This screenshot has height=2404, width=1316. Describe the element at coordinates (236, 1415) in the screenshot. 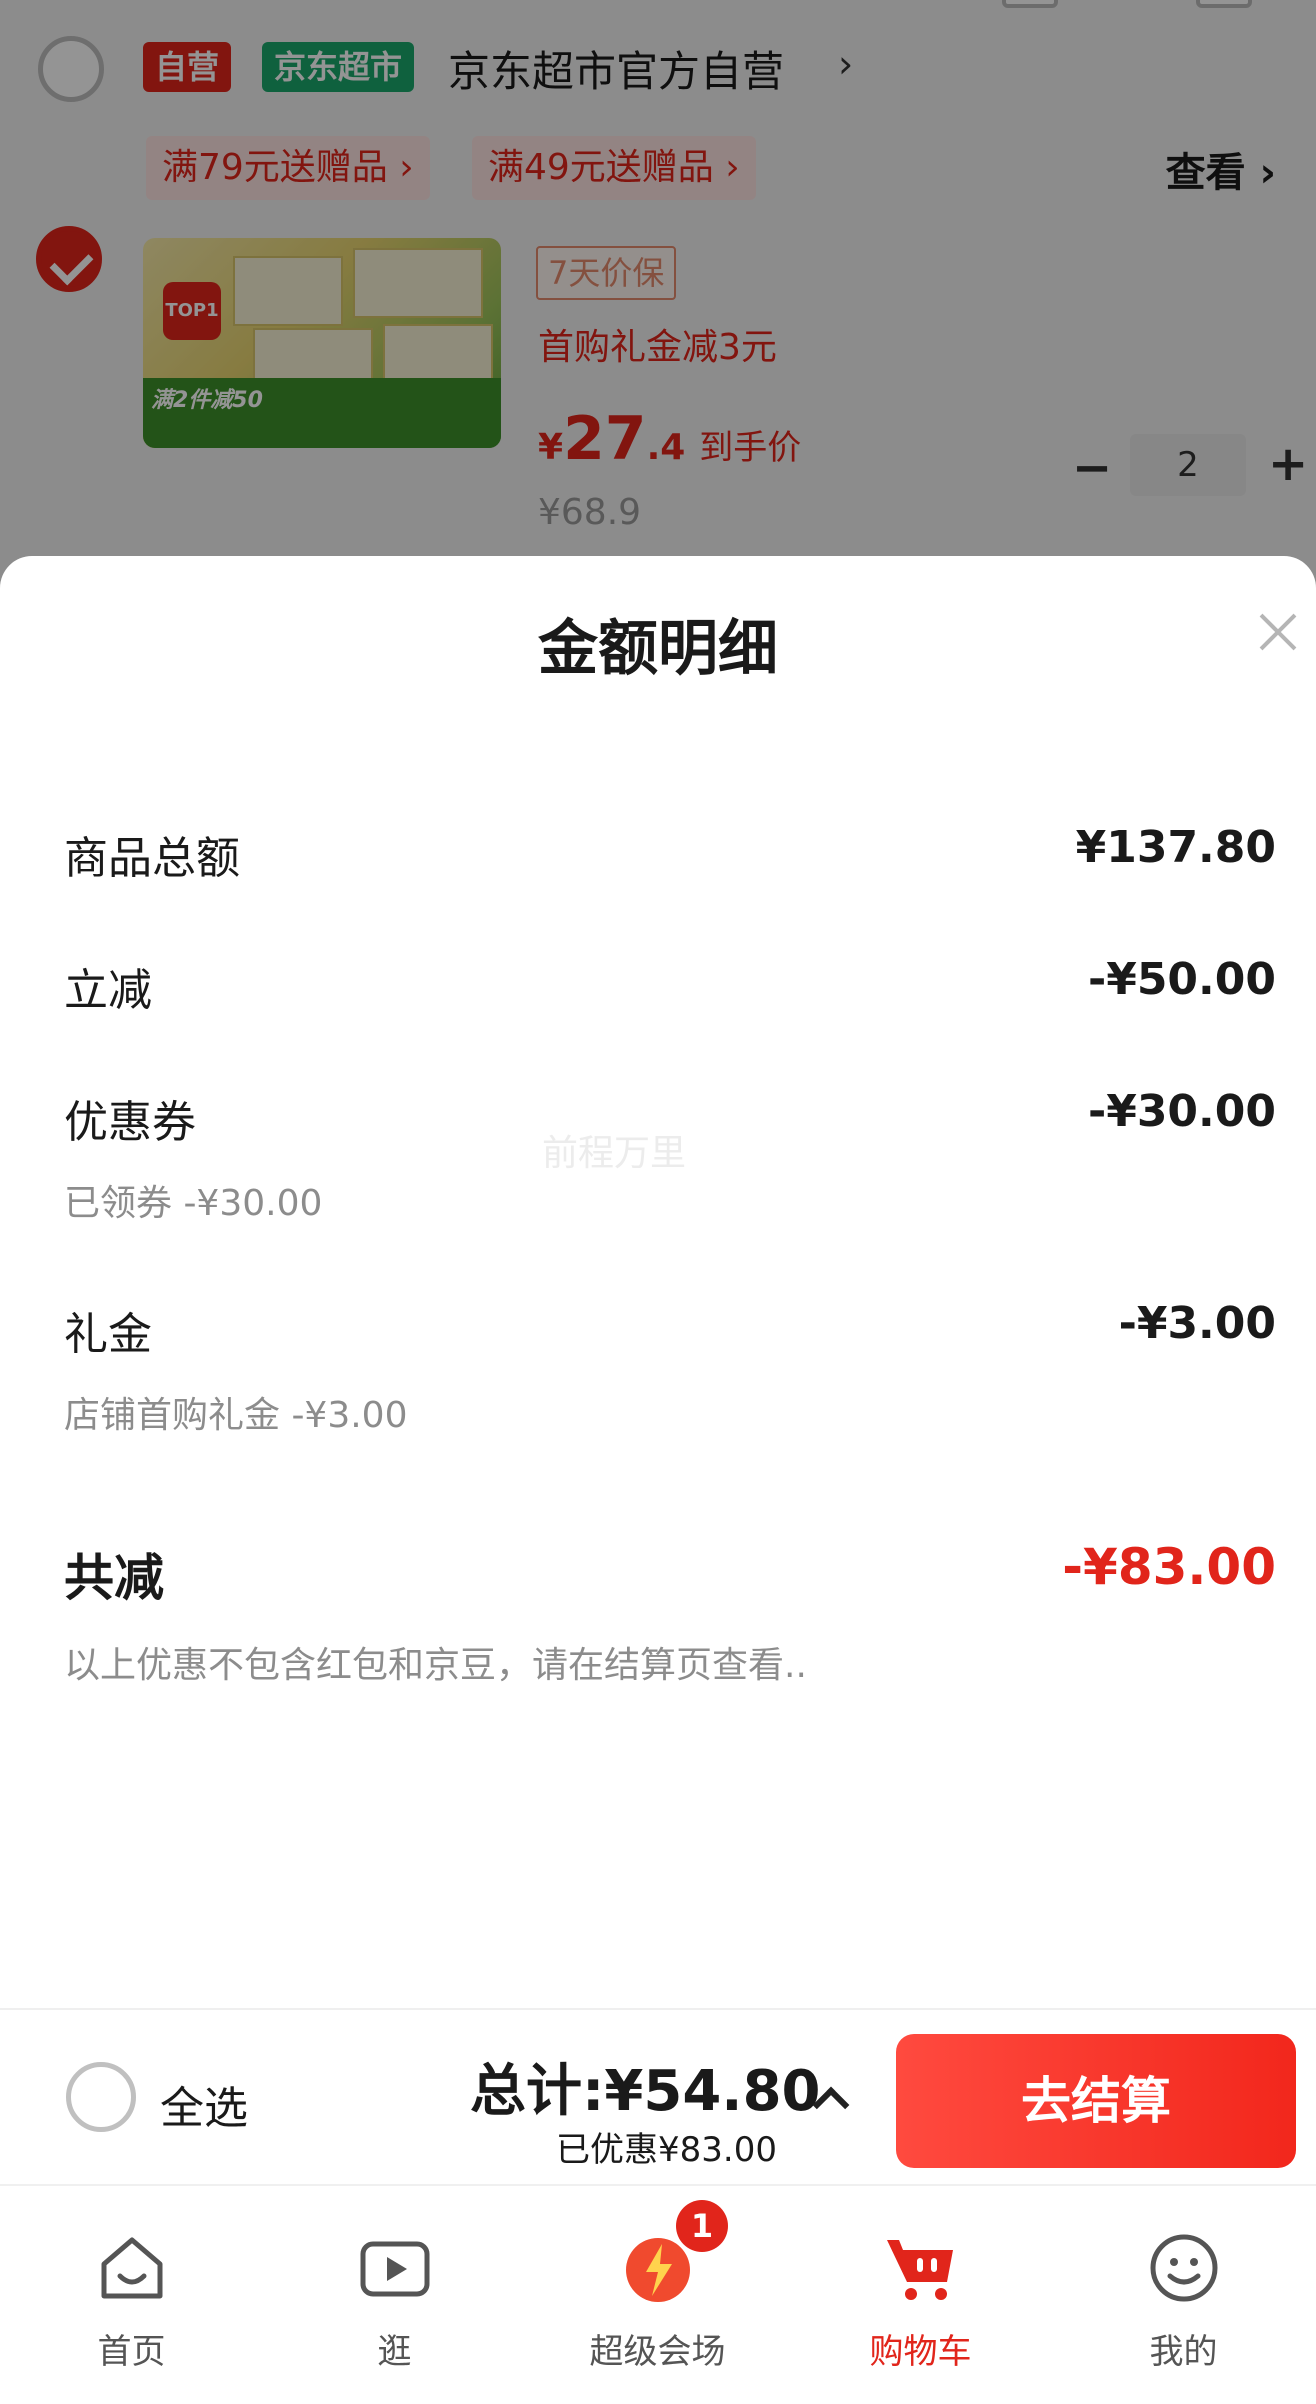

I see `gift-money-detail: 店铺首购礼金 -¥3.00` at that location.